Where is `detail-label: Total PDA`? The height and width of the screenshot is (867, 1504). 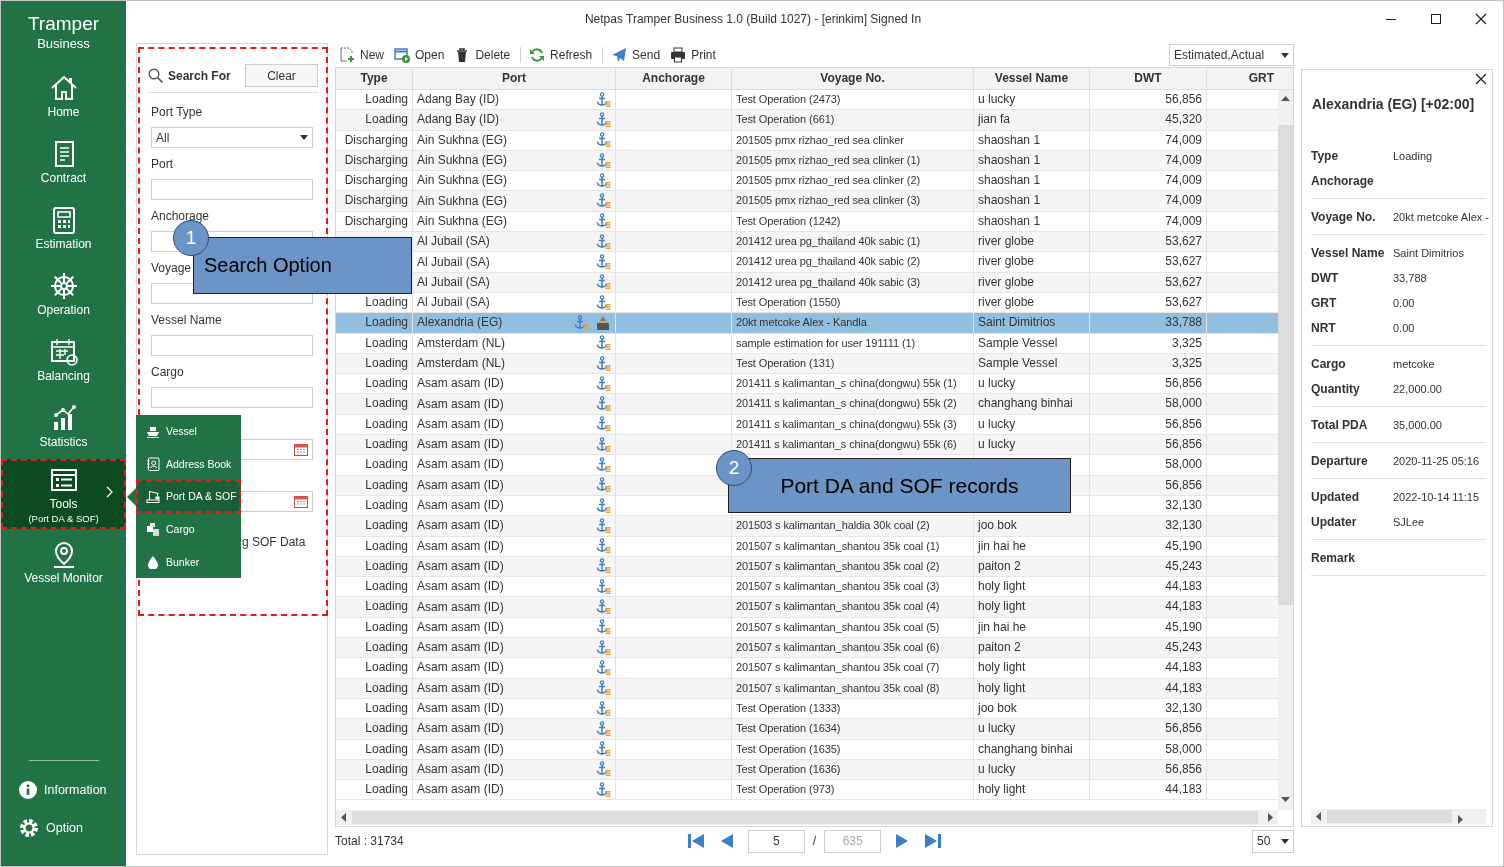 detail-label: Total PDA is located at coordinates (1340, 424).